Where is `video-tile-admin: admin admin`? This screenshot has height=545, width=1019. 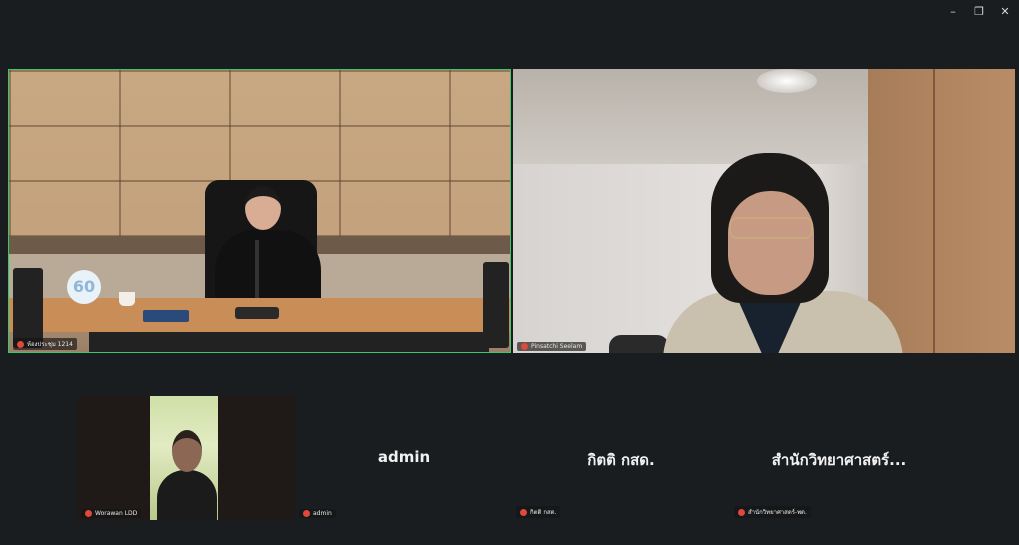
video-tile-admin: admin admin is located at coordinates (404, 458).